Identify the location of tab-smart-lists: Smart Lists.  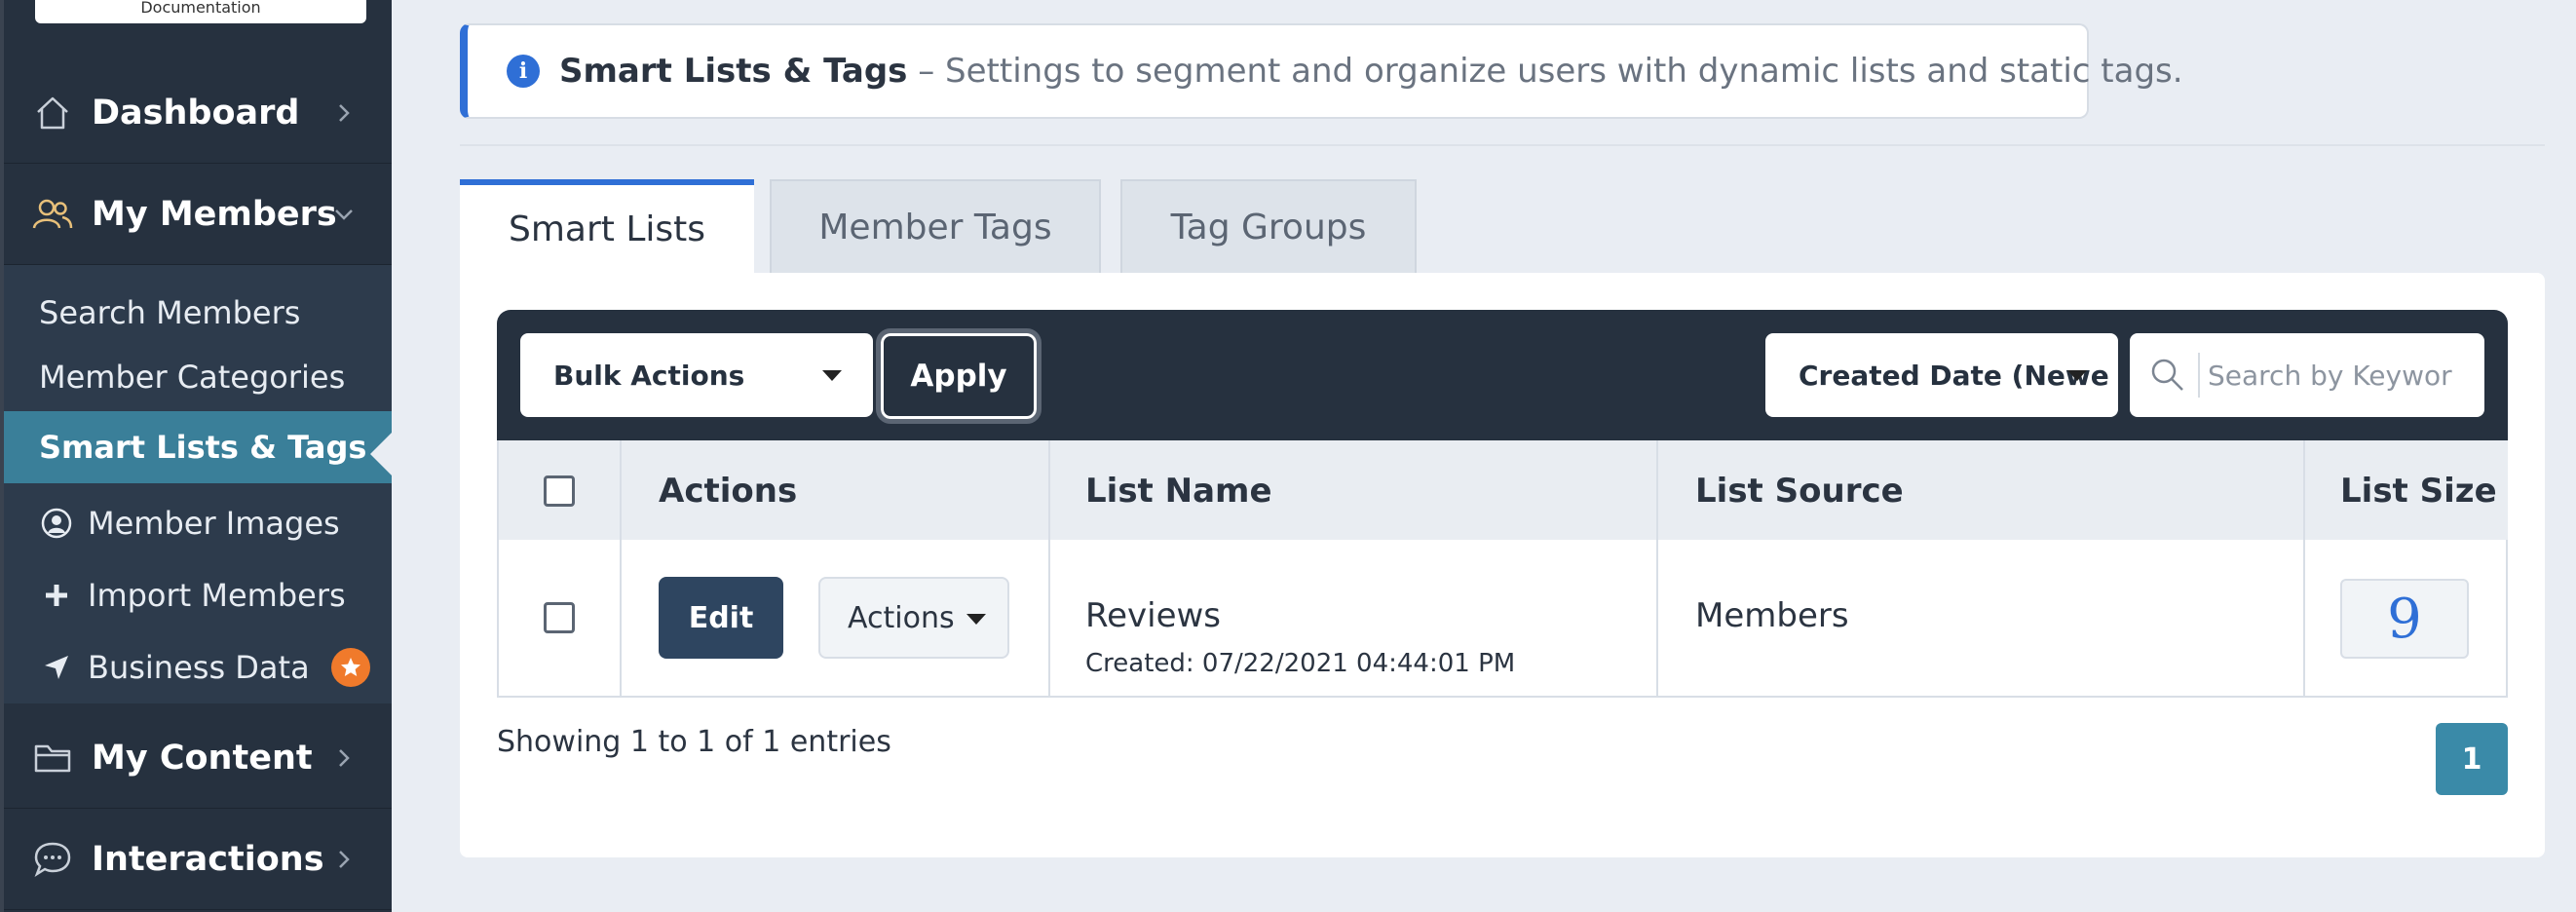
(607, 226).